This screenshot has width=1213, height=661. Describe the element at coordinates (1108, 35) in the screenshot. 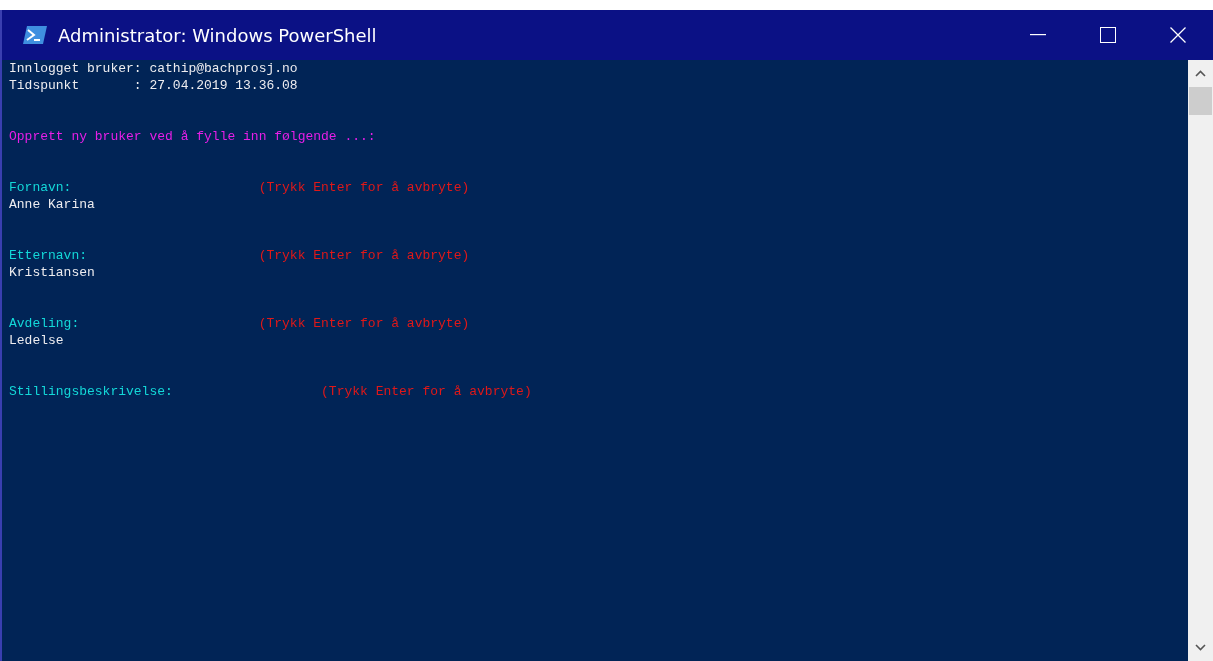

I see `maximize-icon` at that location.